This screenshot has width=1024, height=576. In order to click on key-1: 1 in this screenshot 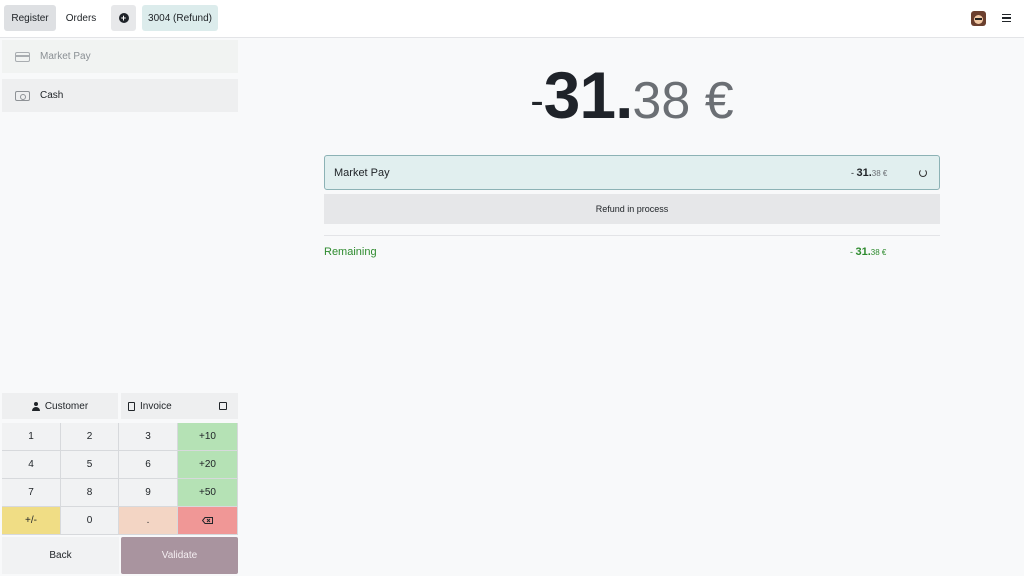, I will do `click(31, 437)`.